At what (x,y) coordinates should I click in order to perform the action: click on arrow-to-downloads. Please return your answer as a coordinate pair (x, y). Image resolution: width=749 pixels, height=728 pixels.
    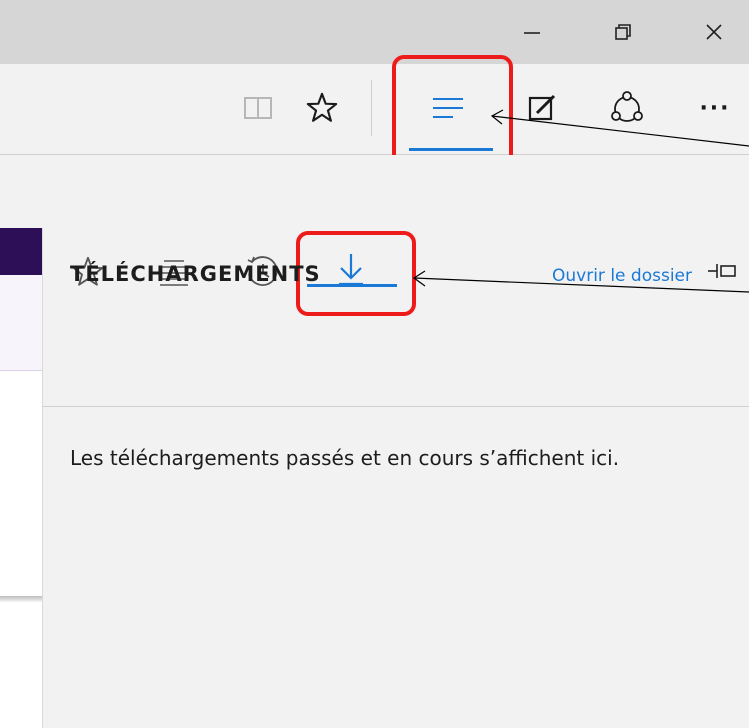
    Looking at the image, I should click on (580, 281).